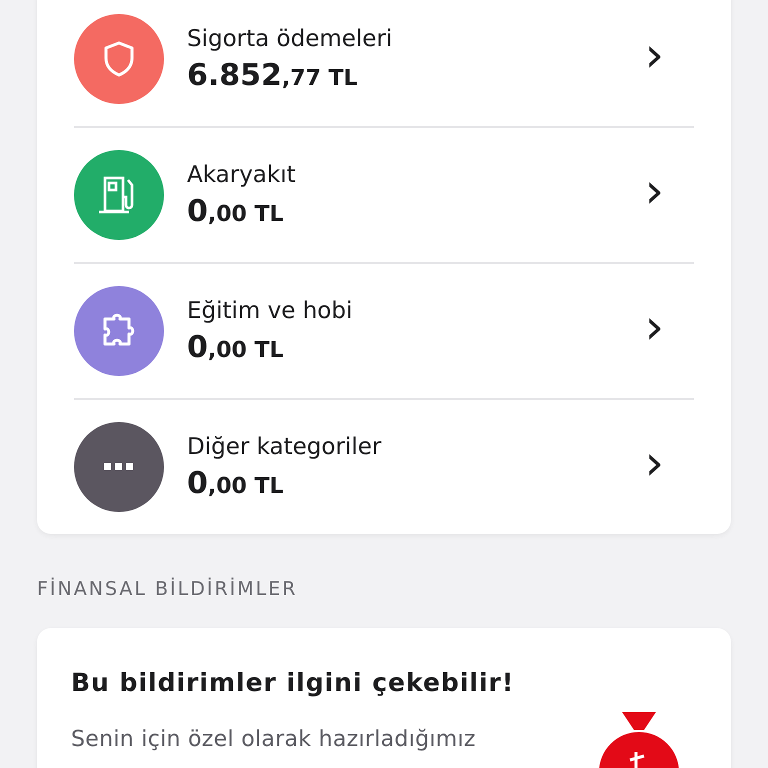 The width and height of the screenshot is (768, 768). Describe the element at coordinates (284, 447) in the screenshot. I see `category-name: Diğer kategoriler` at that location.